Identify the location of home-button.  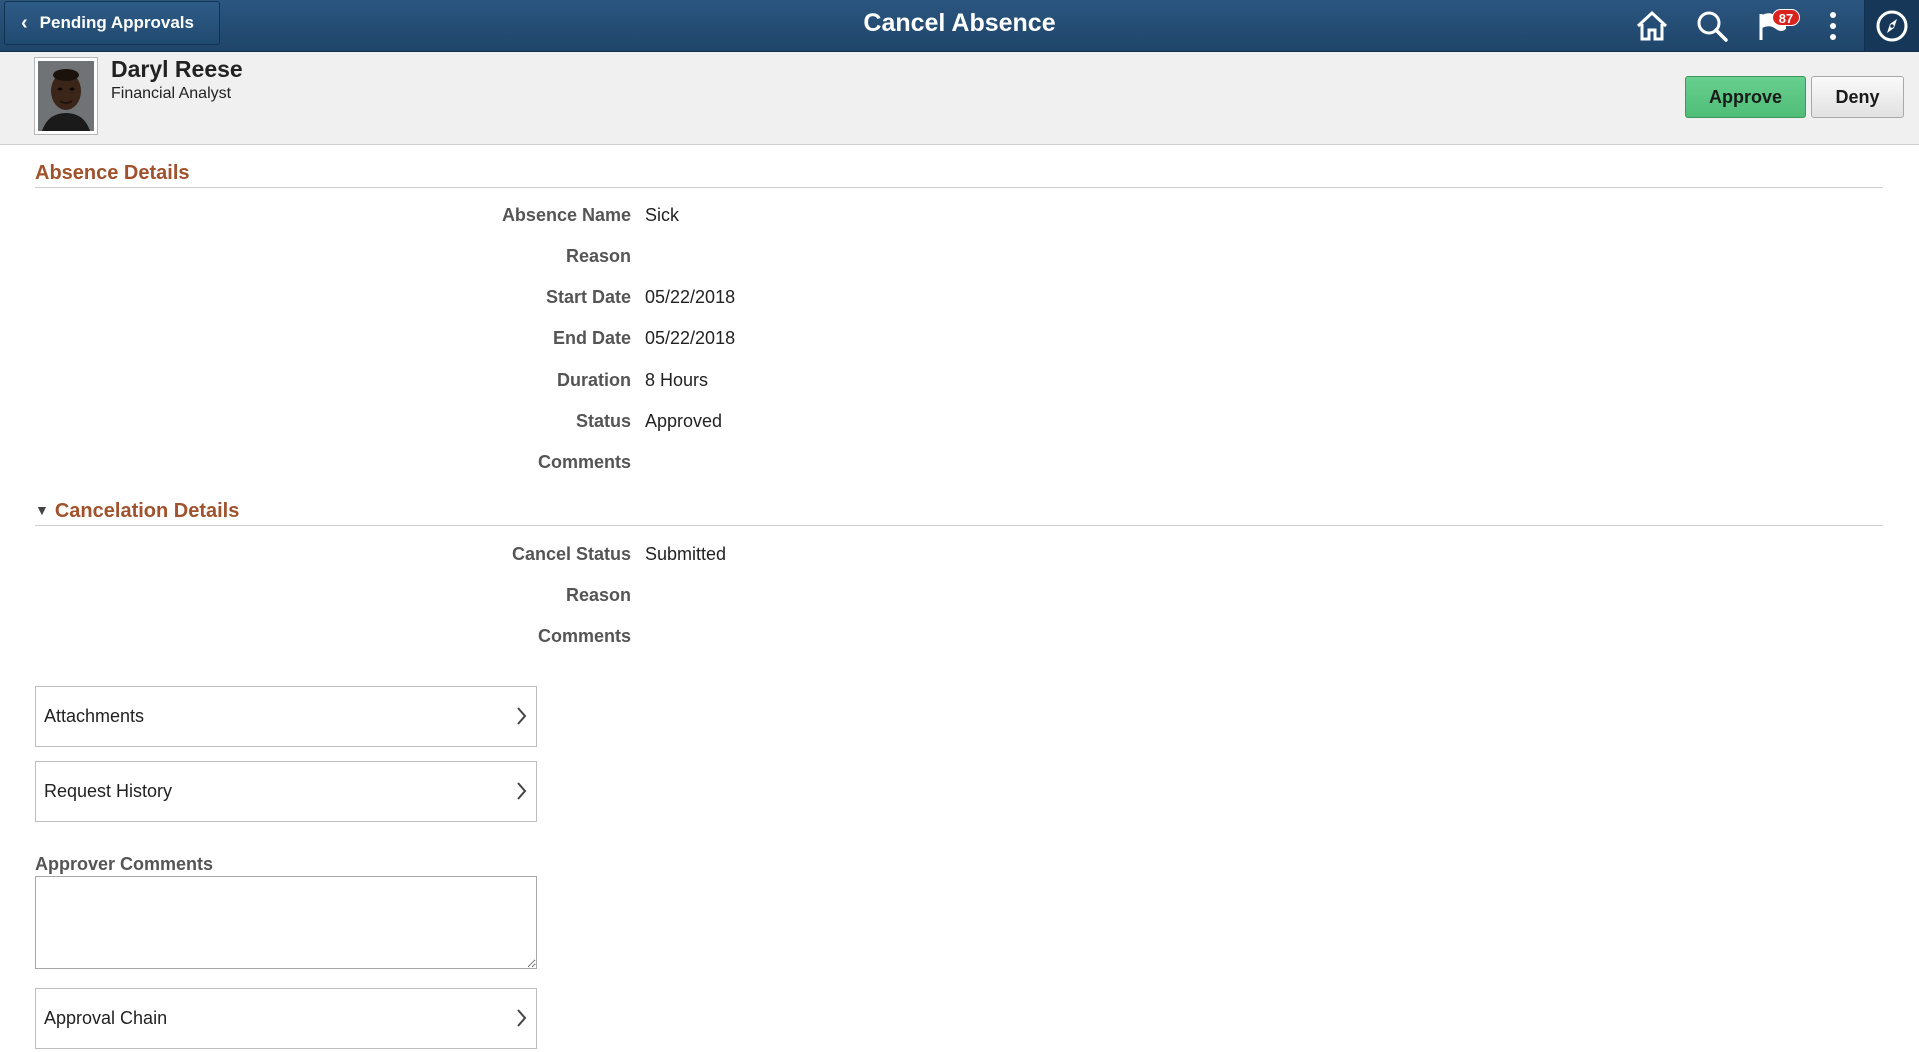
(1652, 26).